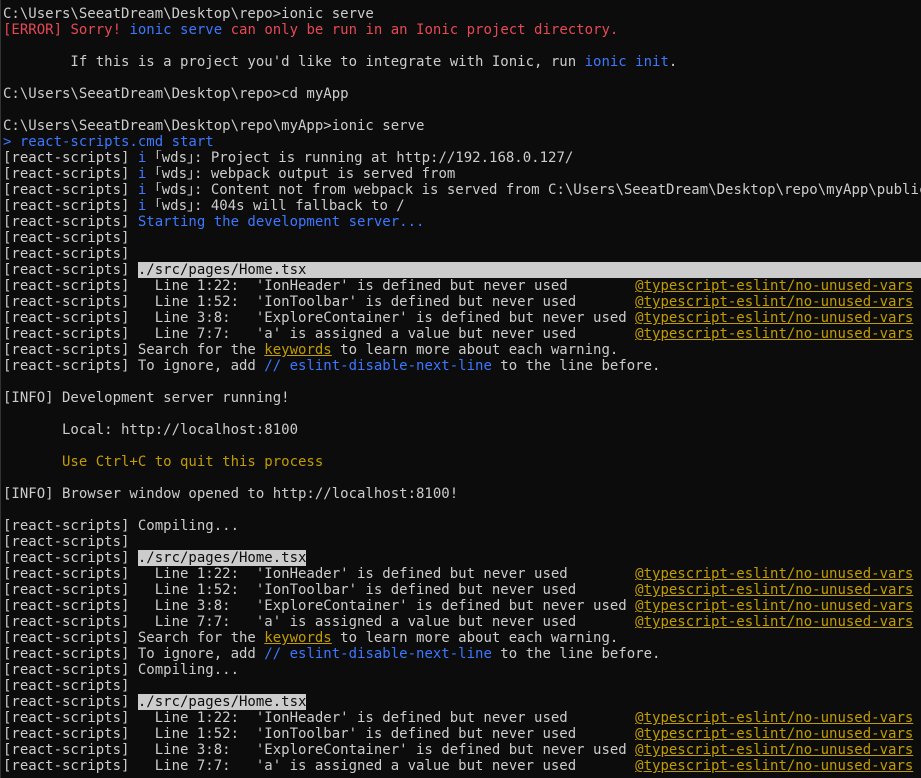  What do you see at coordinates (299, 206) in the screenshot?
I see `terminal-text: : 404s will fallback to /` at bounding box center [299, 206].